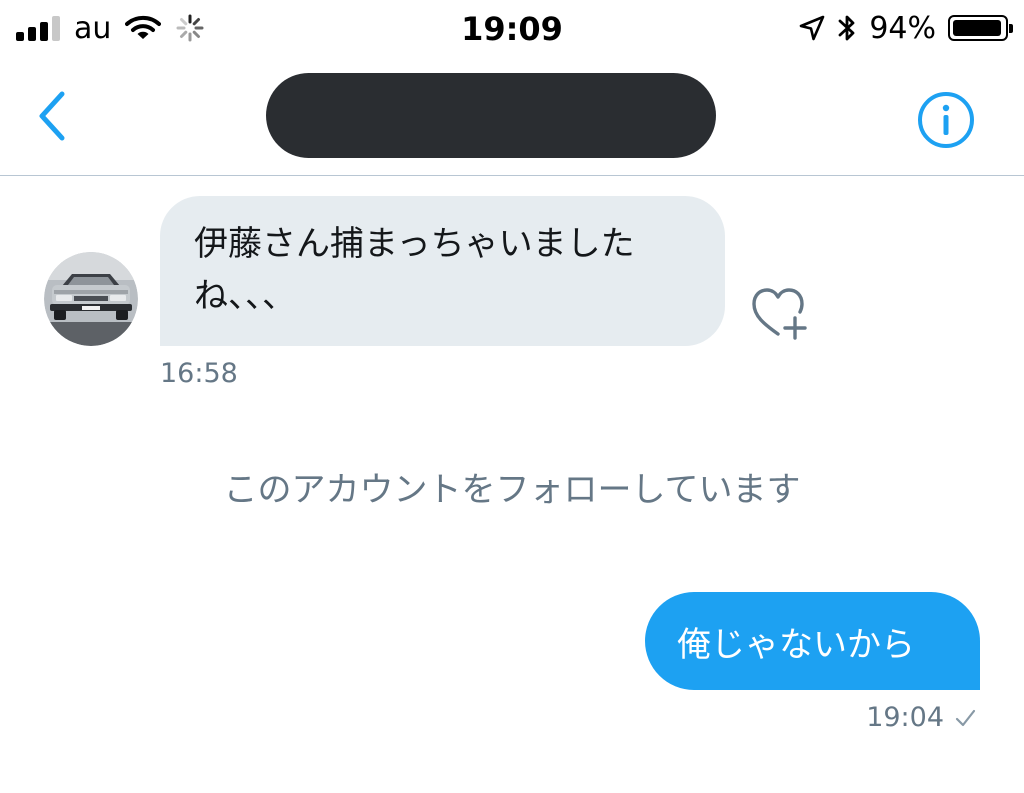 The width and height of the screenshot is (1024, 793). I want to click on outgoing-message-text: 俺じゃないから, so click(796, 644).